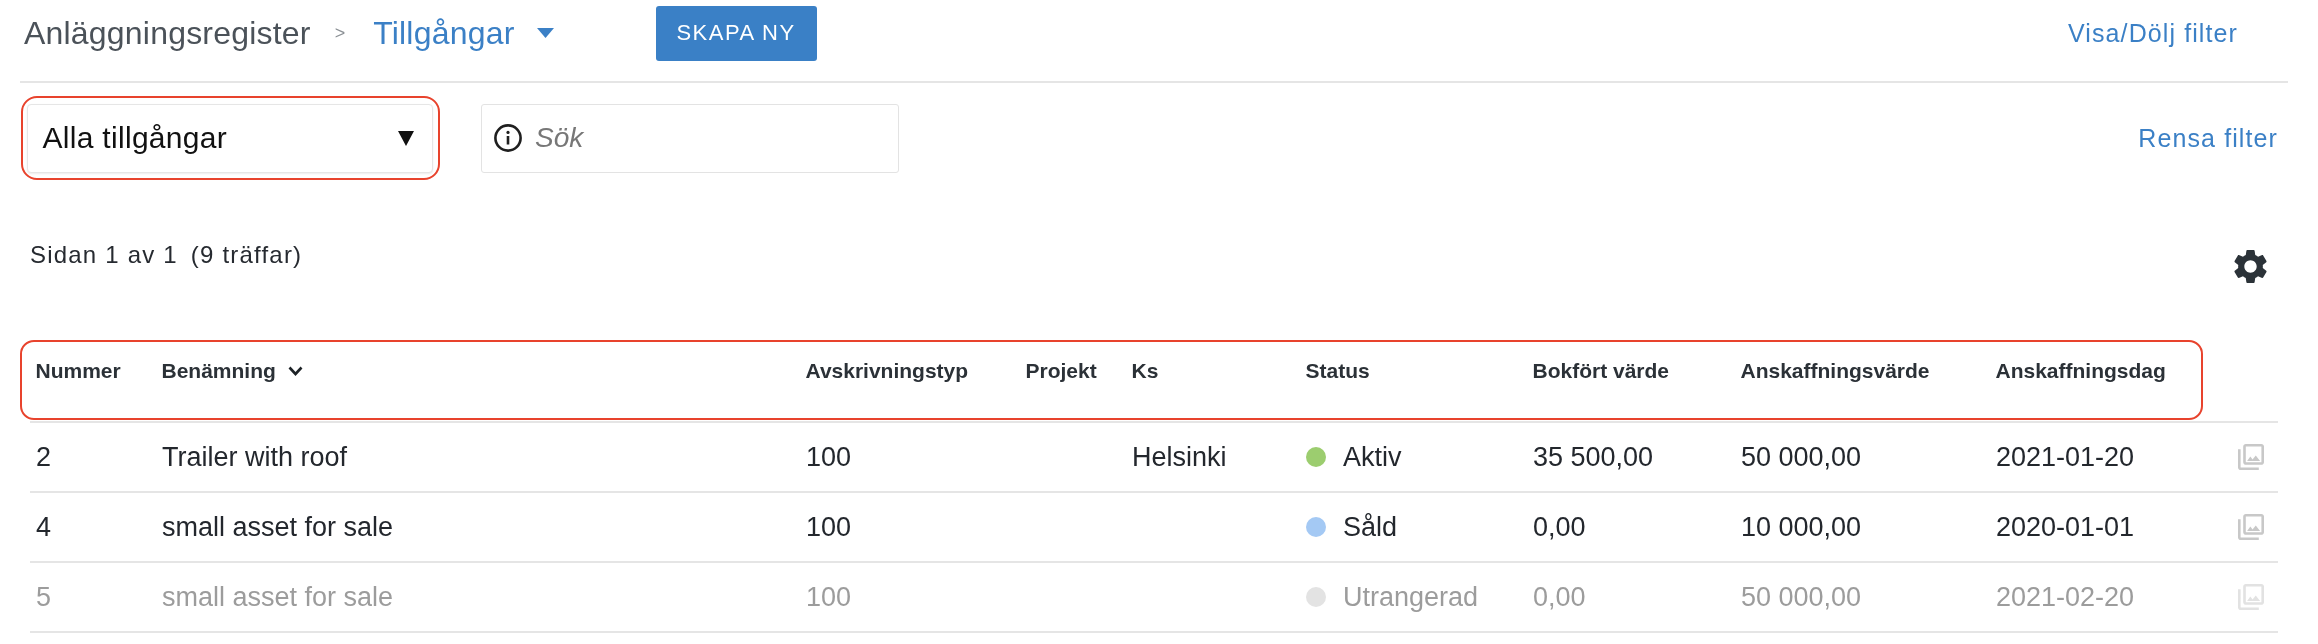 This screenshot has width=2318, height=644. I want to click on chevron-down-icon, so click(295, 371).